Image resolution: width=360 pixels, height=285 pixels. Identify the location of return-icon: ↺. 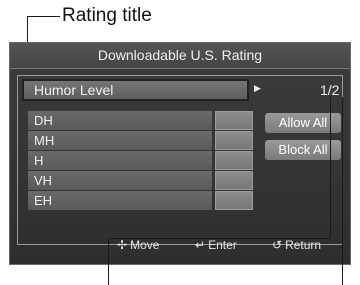
(277, 245).